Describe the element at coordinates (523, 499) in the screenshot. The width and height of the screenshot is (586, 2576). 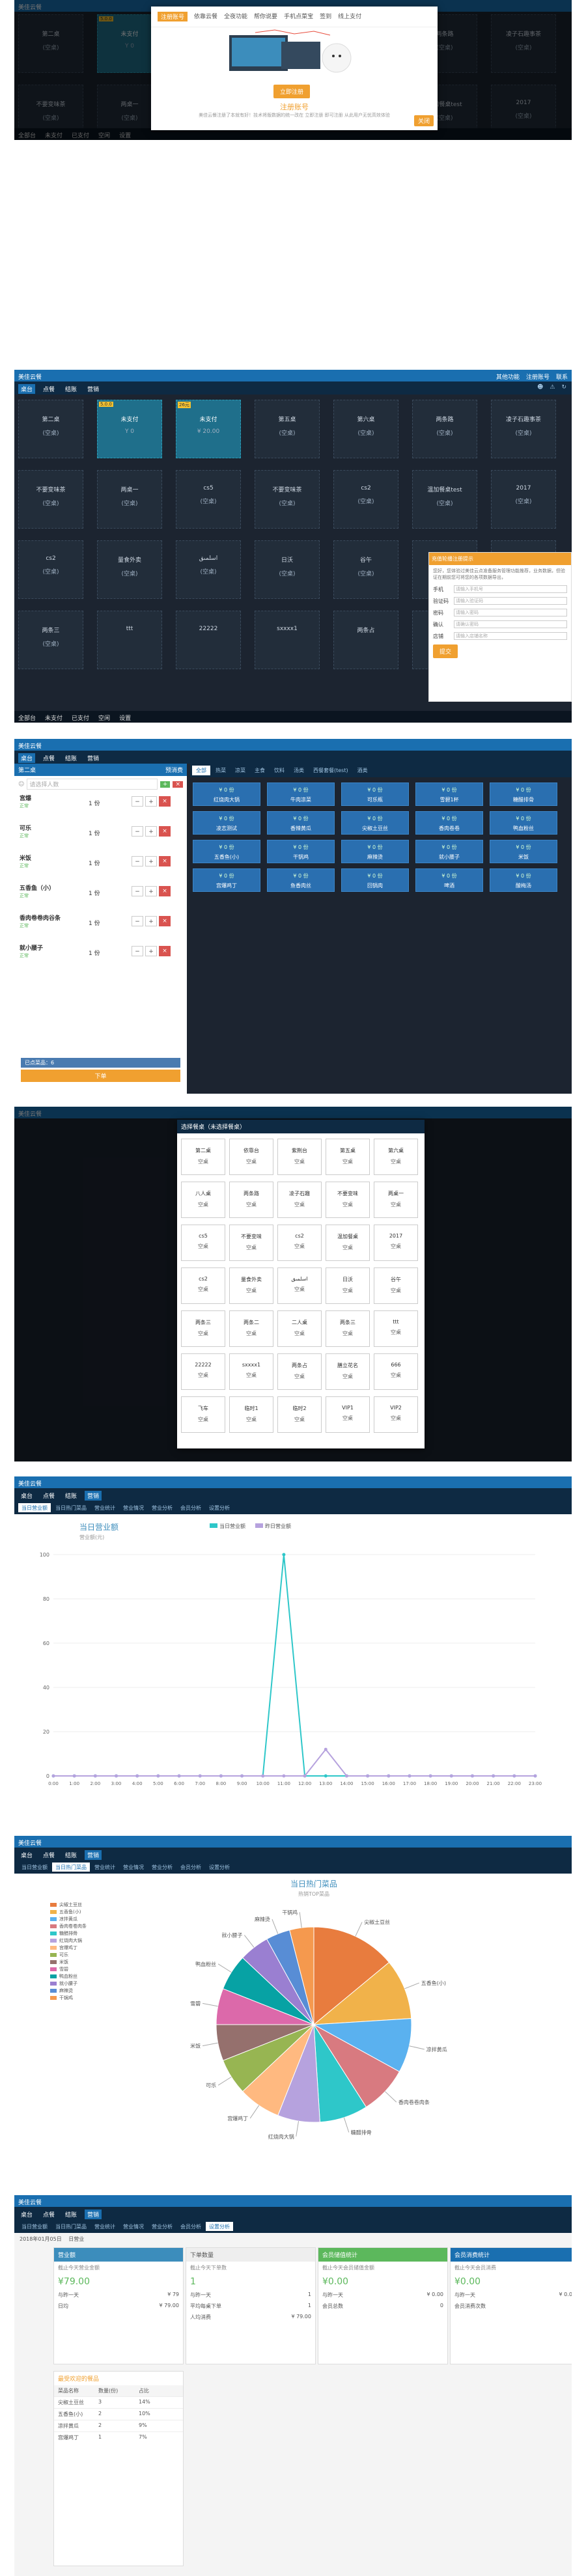
I see `table-tile: 2017 (空桌)` at that location.